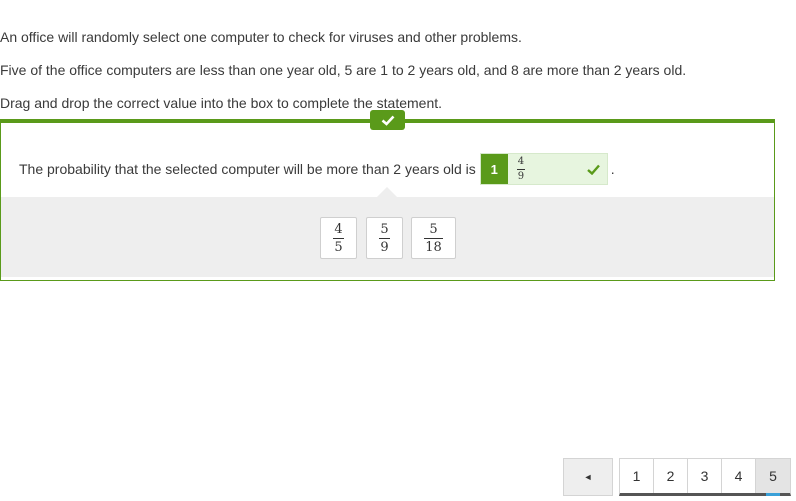  Describe the element at coordinates (773, 477) in the screenshot. I see `page-button-5: 5` at that location.